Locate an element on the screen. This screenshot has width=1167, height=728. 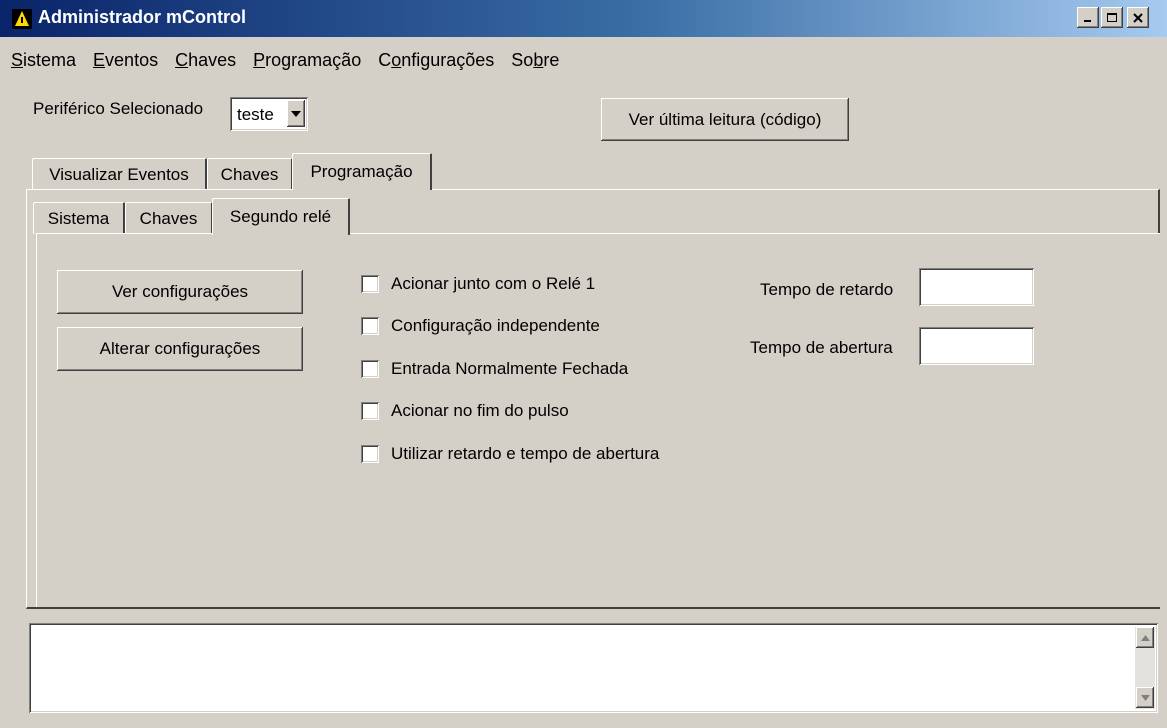
open-time-input is located at coordinates (976, 346).